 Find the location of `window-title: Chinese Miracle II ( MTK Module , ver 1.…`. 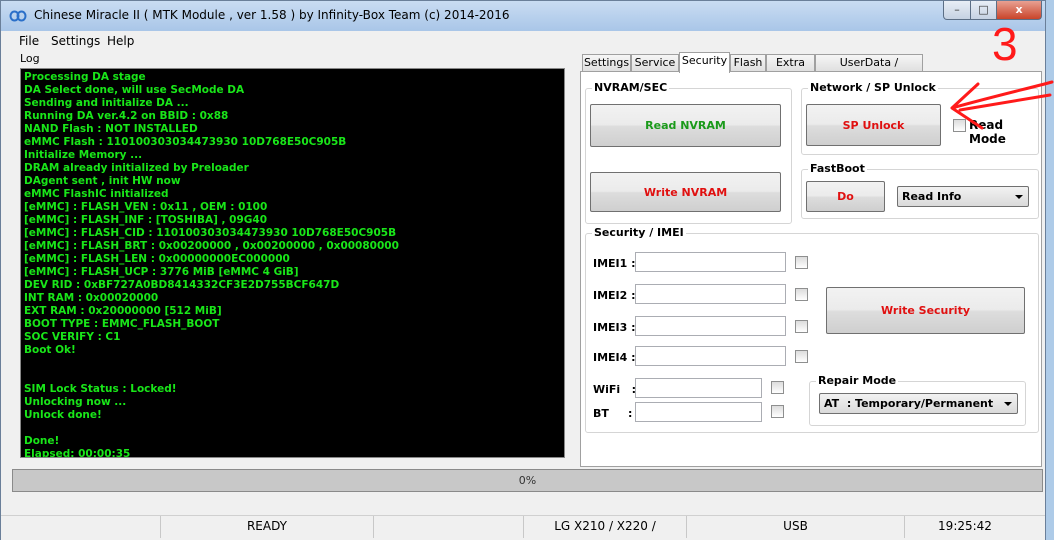

window-title: Chinese Miracle II ( MTK Module , ver 1.… is located at coordinates (272, 15).